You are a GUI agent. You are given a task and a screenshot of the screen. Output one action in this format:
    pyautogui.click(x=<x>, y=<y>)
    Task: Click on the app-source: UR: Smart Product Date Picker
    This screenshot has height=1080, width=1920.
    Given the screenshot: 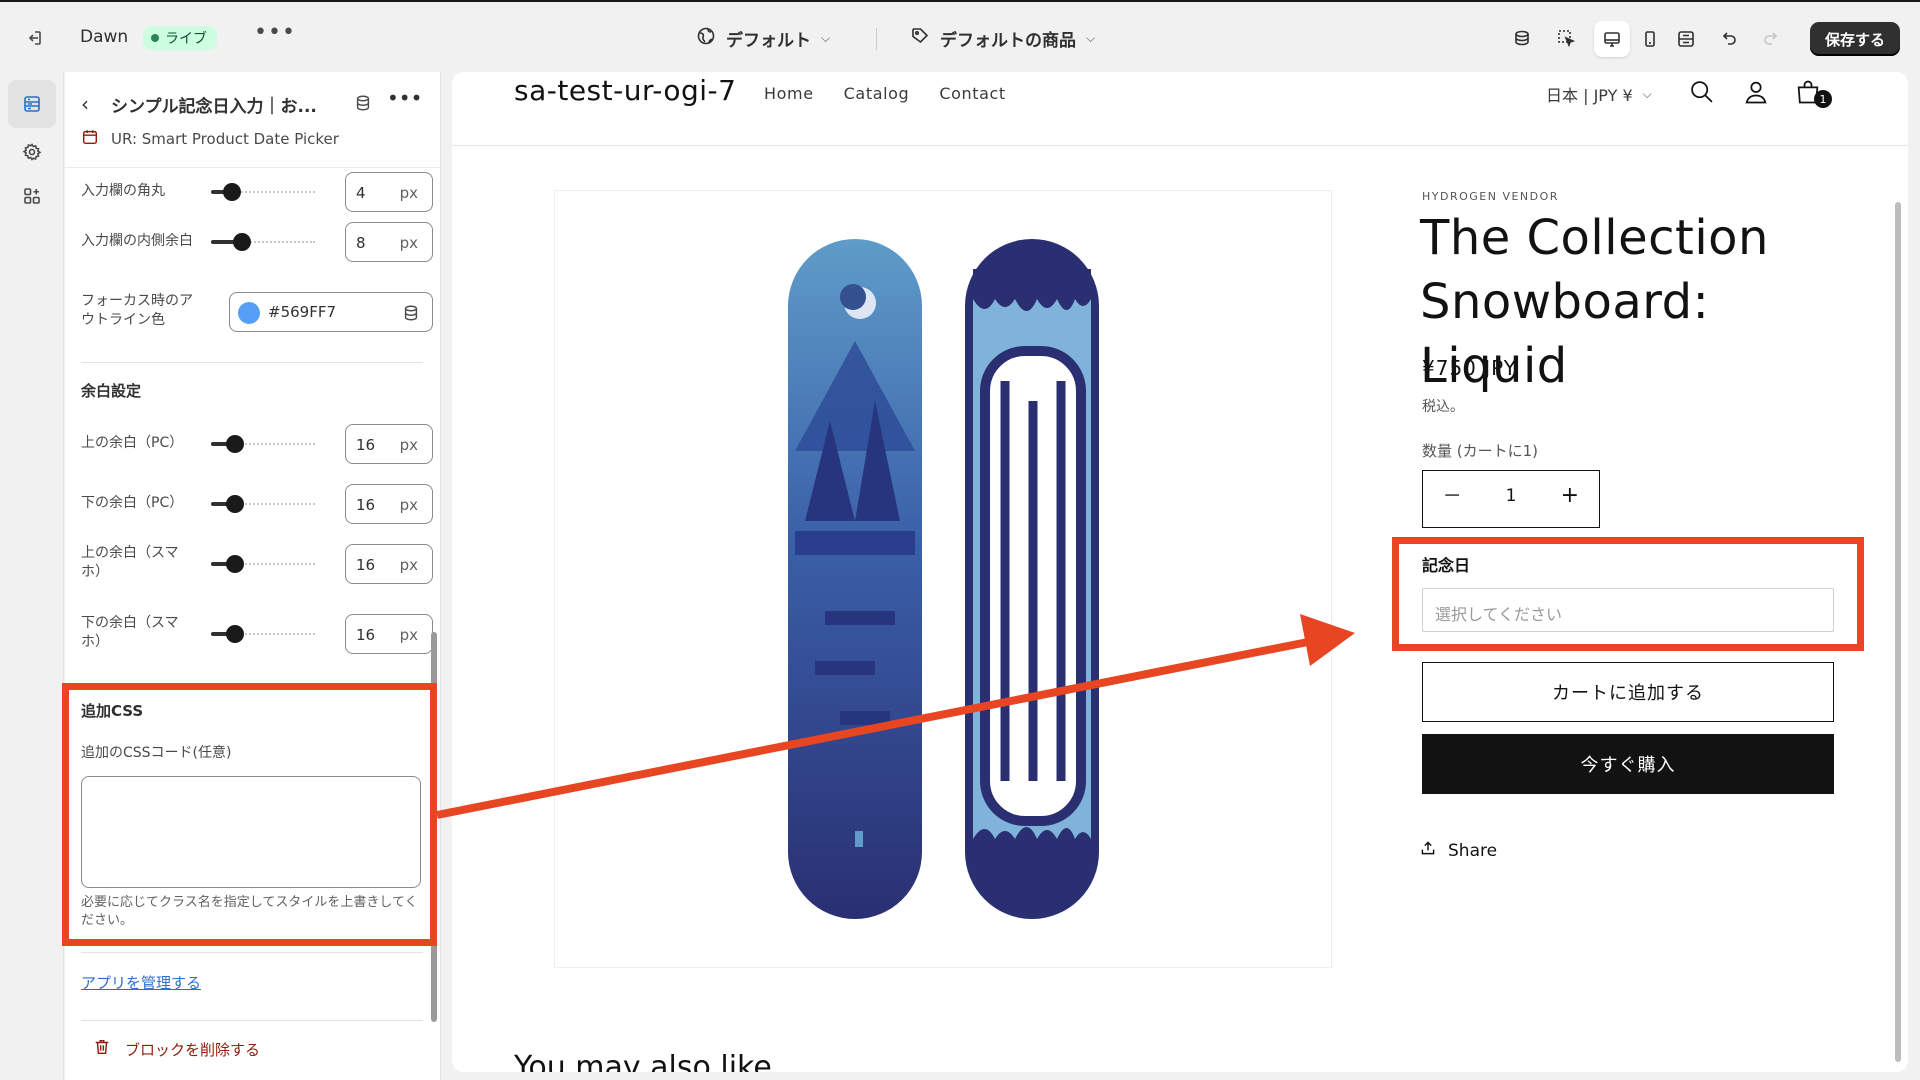 What is the action you would take?
    pyautogui.click(x=210, y=139)
    